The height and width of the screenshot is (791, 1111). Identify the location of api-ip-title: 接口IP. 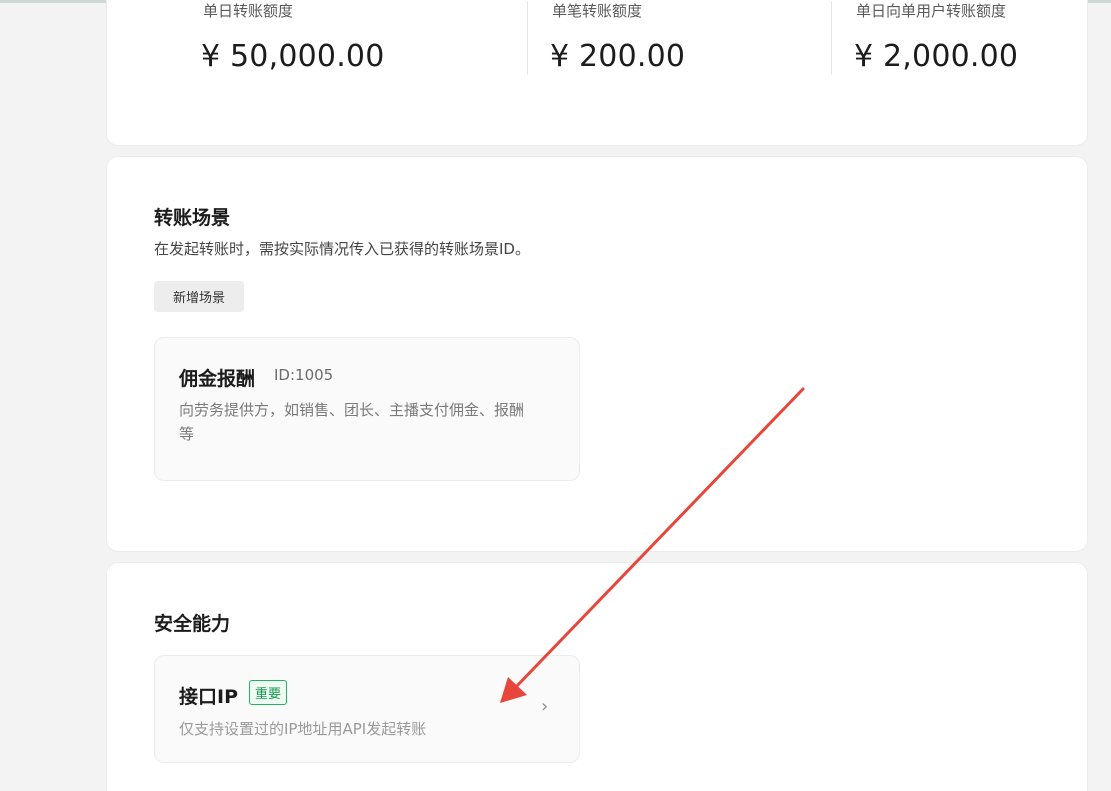
(208, 697).